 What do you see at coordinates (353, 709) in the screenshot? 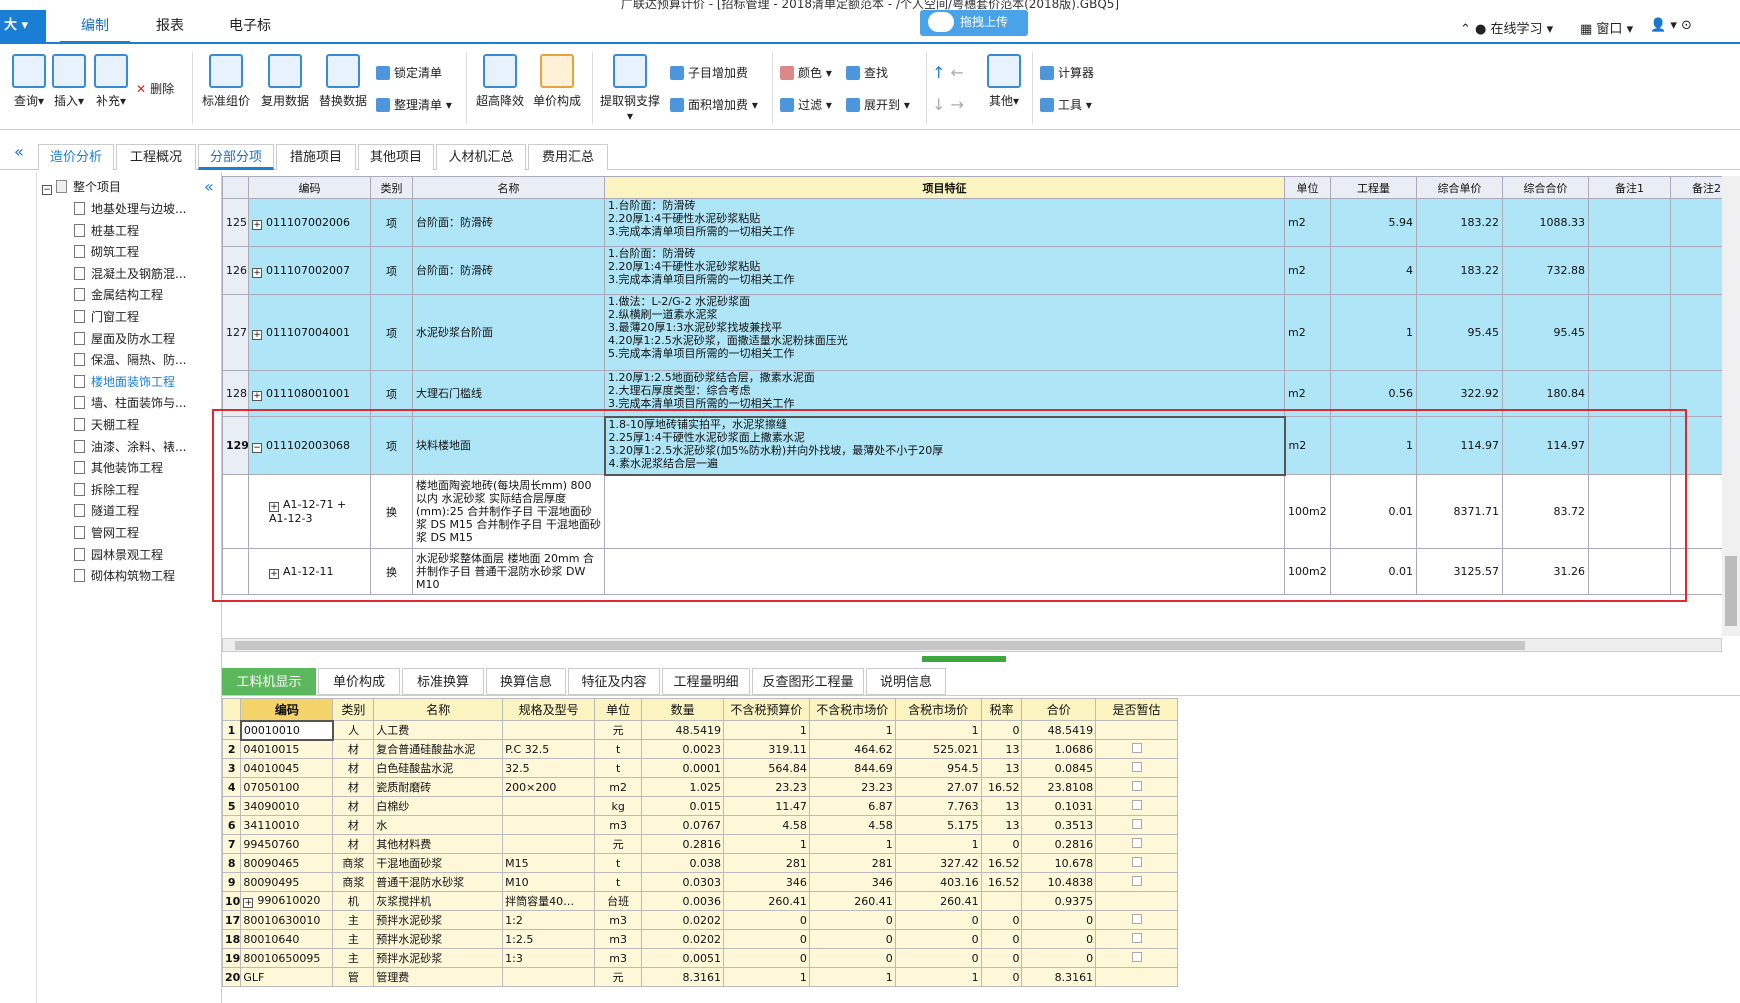
I see `rheader-type: 类别` at bounding box center [353, 709].